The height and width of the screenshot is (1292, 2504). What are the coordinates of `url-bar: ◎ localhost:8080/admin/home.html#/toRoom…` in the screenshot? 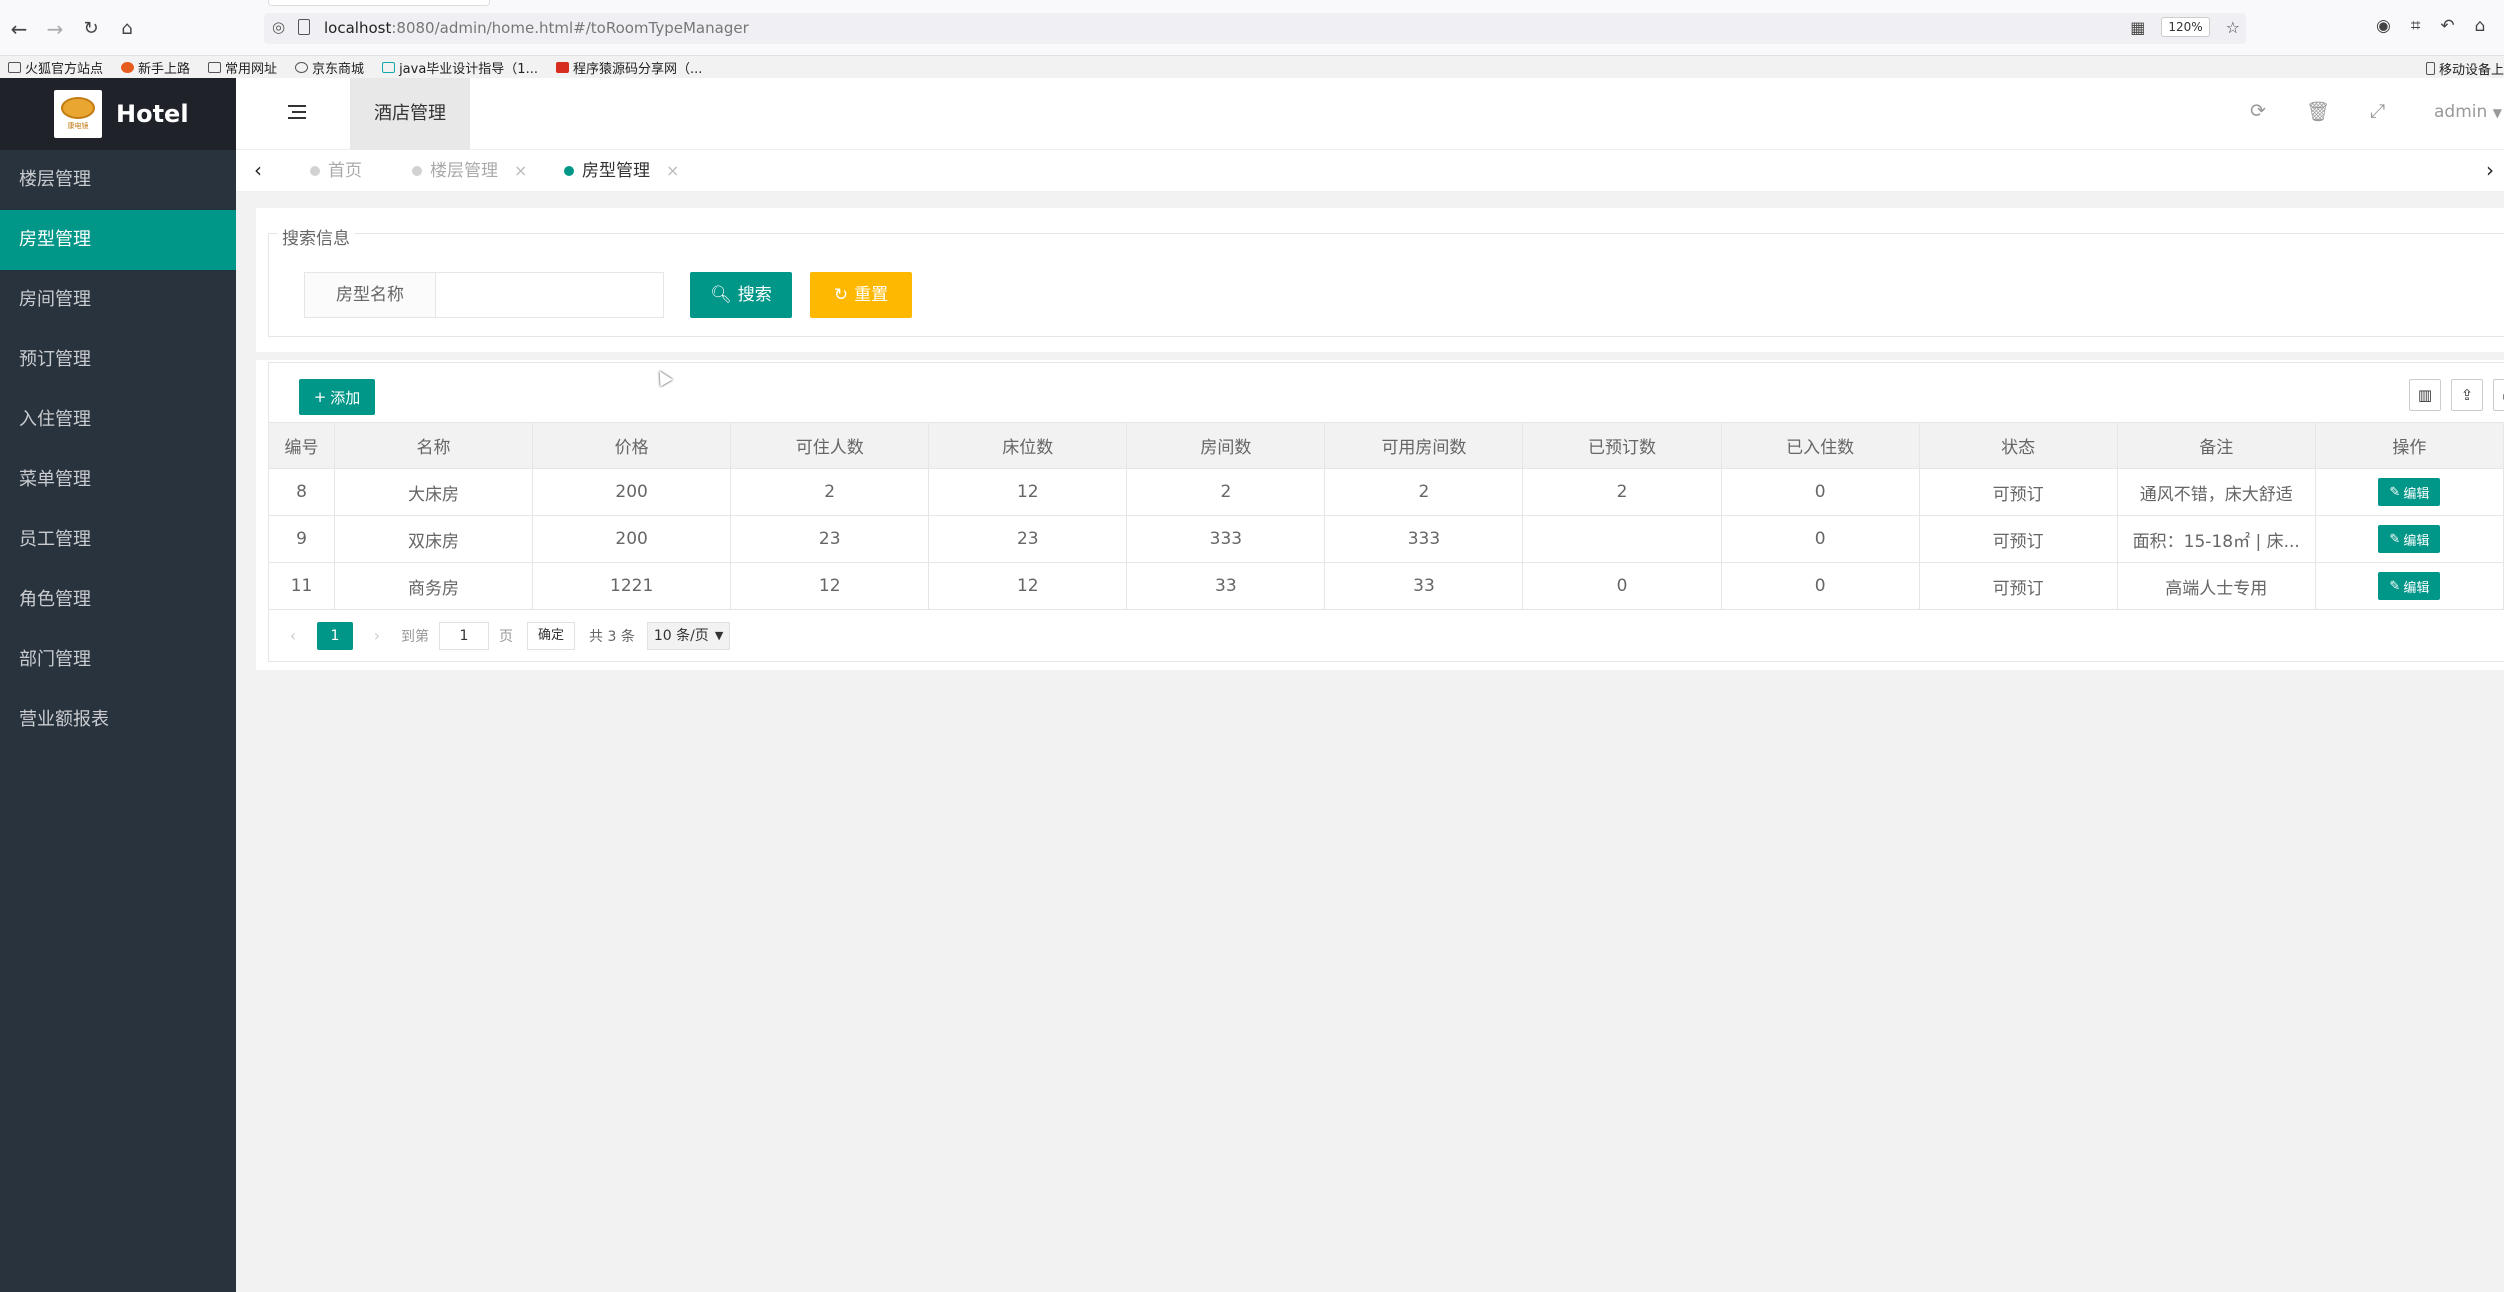 It's located at (1255, 28).